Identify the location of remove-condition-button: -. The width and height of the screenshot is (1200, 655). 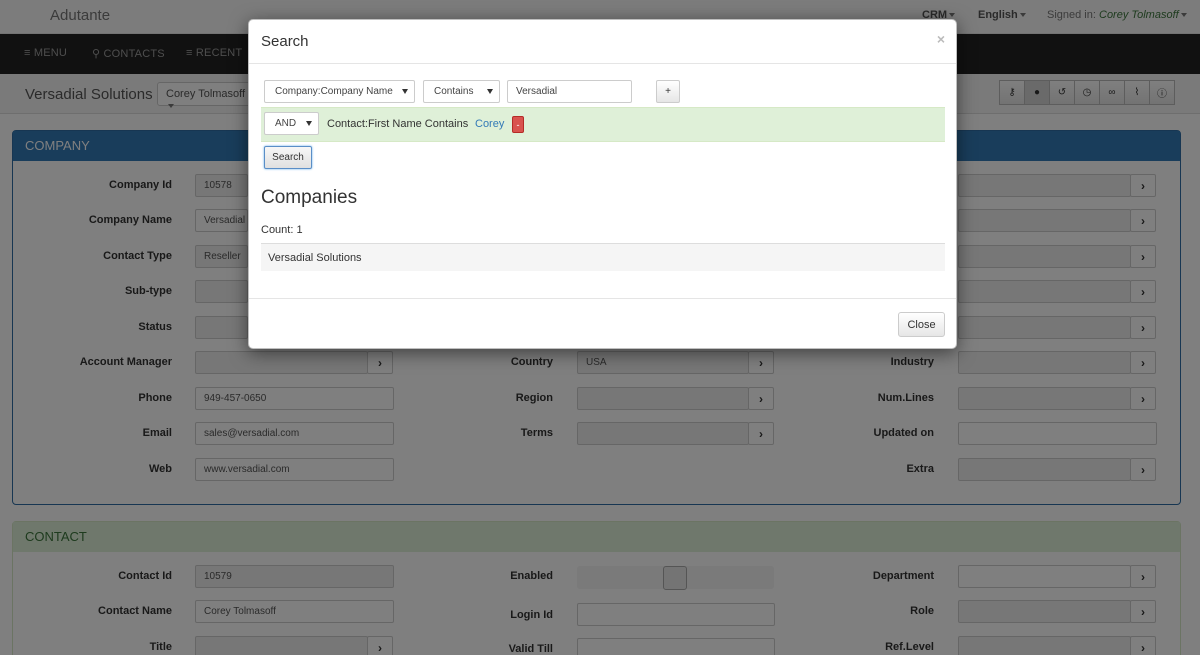
(518, 124).